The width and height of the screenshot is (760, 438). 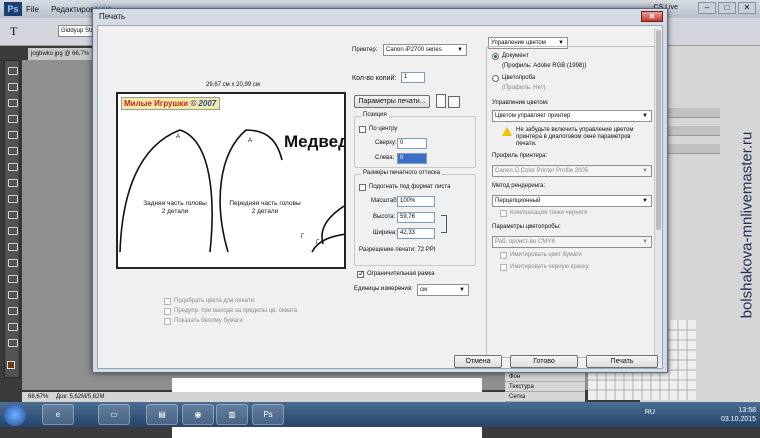 What do you see at coordinates (13, 199) in the screenshot?
I see `stamp-tool-icon` at bounding box center [13, 199].